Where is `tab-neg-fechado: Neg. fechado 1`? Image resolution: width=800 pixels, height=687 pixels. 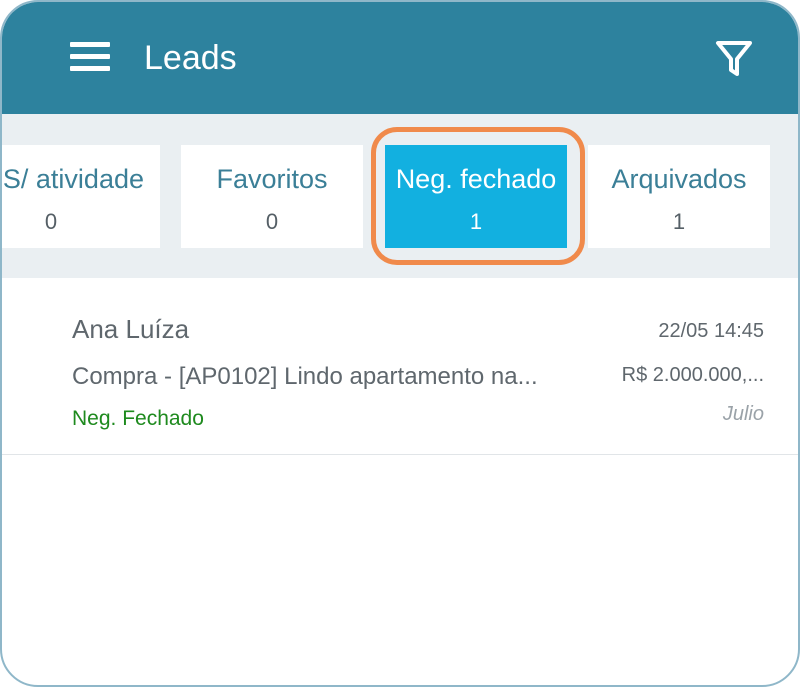
tab-neg-fechado: Neg. fechado 1 is located at coordinates (476, 196).